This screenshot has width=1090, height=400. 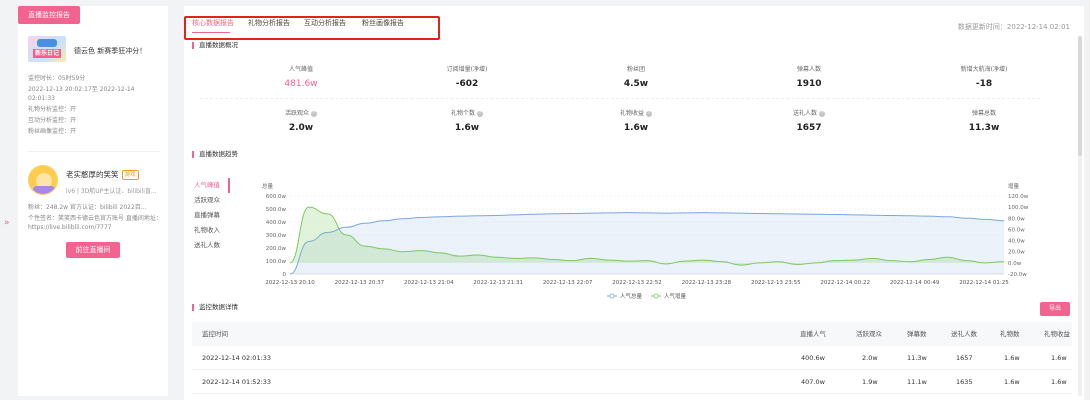 I want to click on right-tick-label: 40.0w, so click(x=1016, y=242).